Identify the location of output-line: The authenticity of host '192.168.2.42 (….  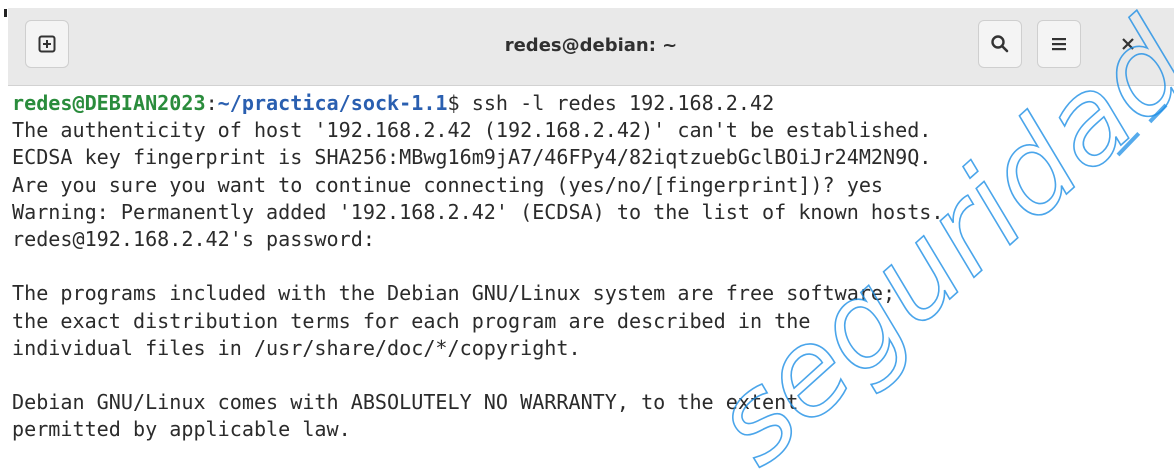
(472, 130).